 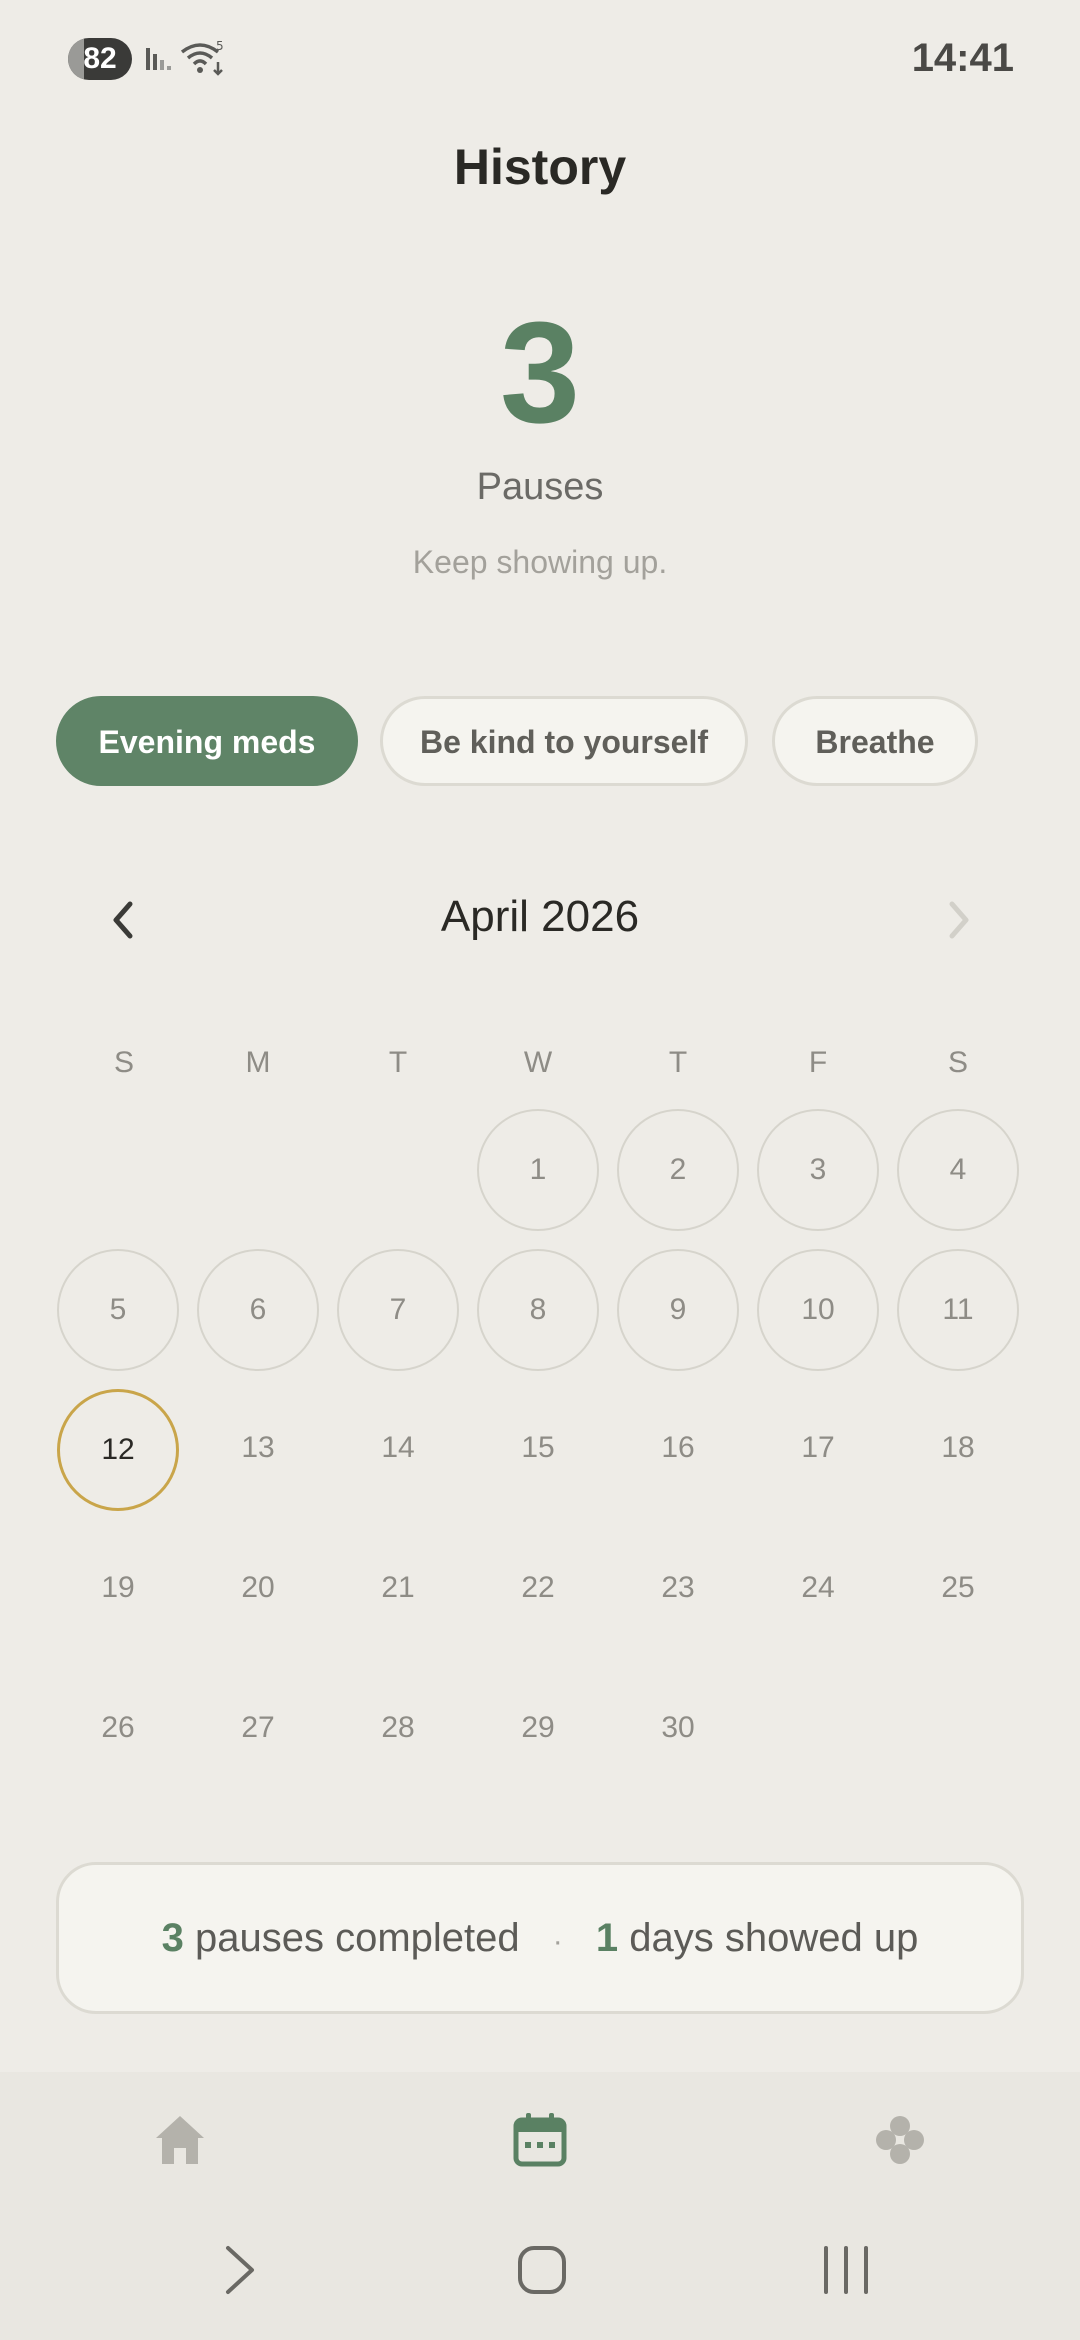 I want to click on month-title: April 2026, so click(x=540, y=916).